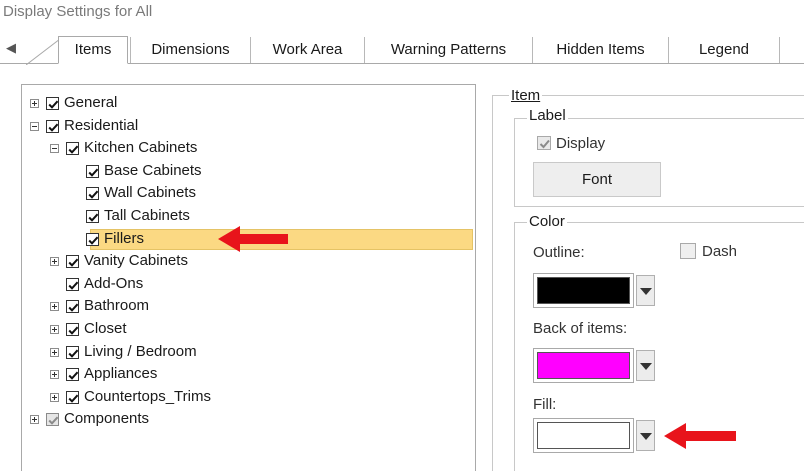  I want to click on display-label: Display, so click(581, 143).